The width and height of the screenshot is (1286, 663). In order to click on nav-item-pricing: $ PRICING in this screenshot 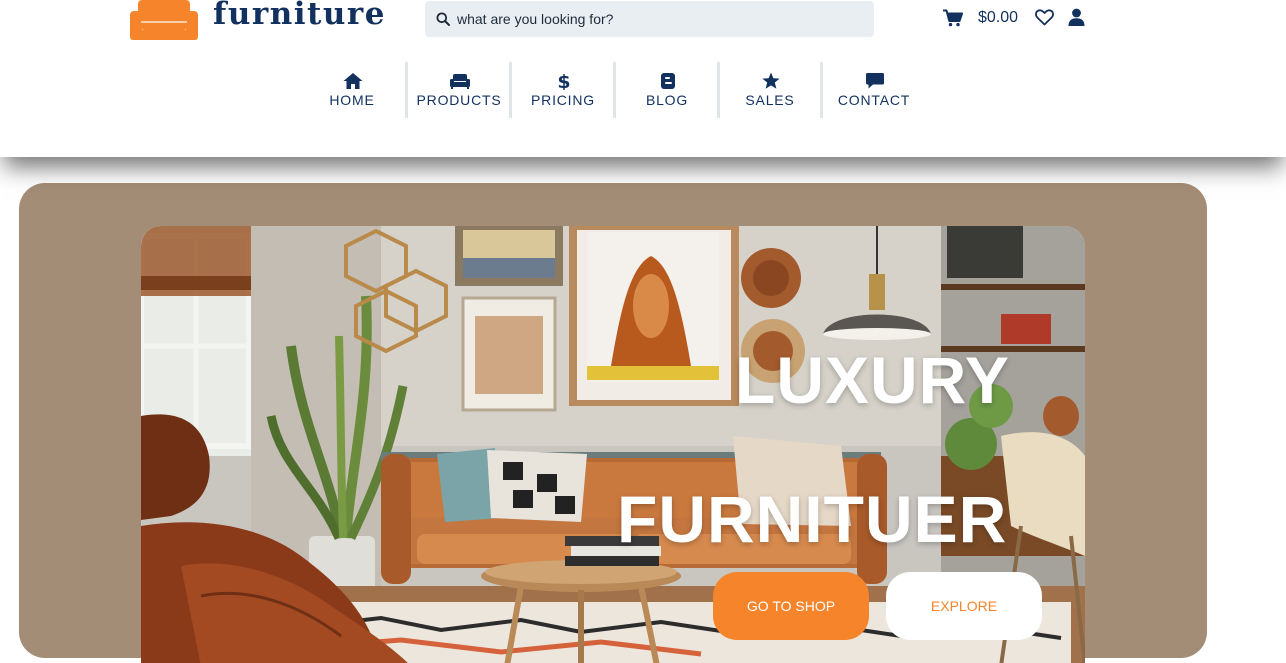, I will do `click(563, 90)`.